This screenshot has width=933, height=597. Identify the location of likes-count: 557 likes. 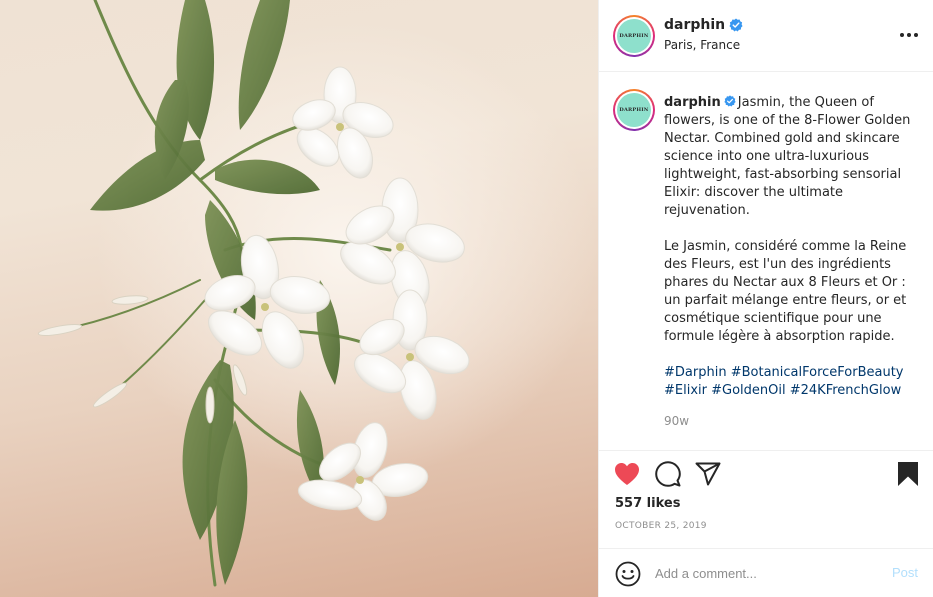
(647, 503).